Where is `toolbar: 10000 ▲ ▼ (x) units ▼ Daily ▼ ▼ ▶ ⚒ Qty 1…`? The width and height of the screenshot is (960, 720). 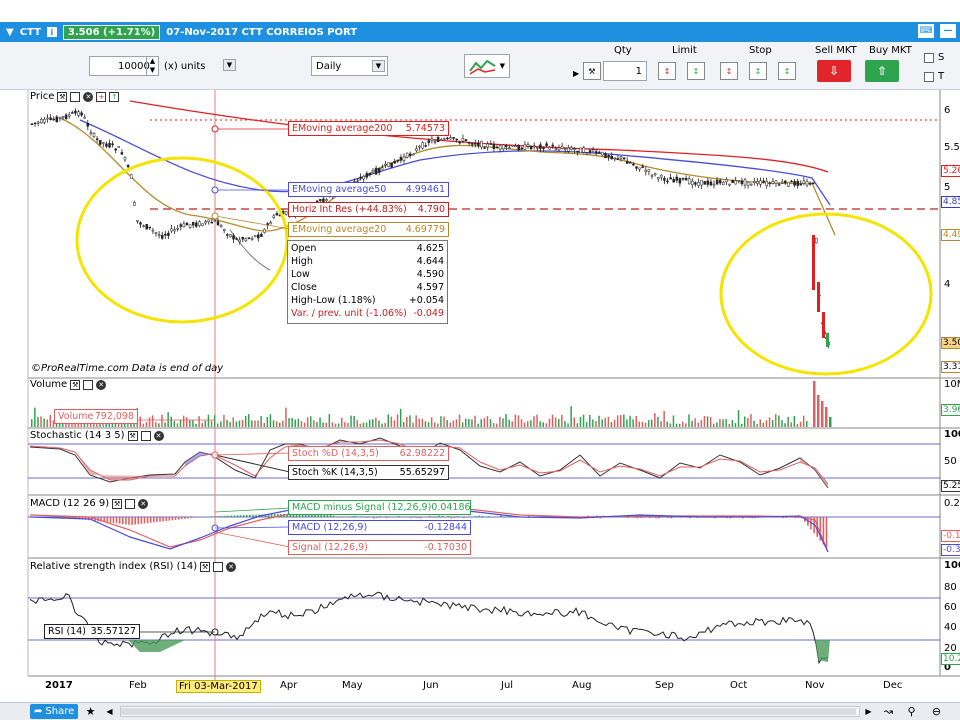
toolbar: 10000 ▲ ▼ (x) units ▼ Daily ▼ ▼ ▶ ⚒ Qty 1… is located at coordinates (480, 66).